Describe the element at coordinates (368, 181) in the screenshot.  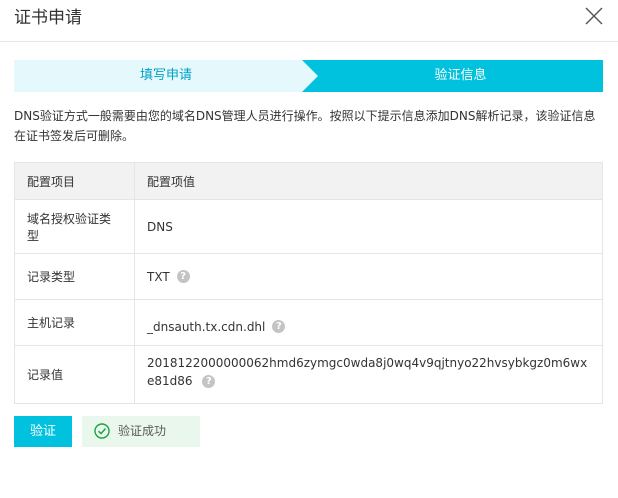
I see `column-header-value: 配置项值` at that location.